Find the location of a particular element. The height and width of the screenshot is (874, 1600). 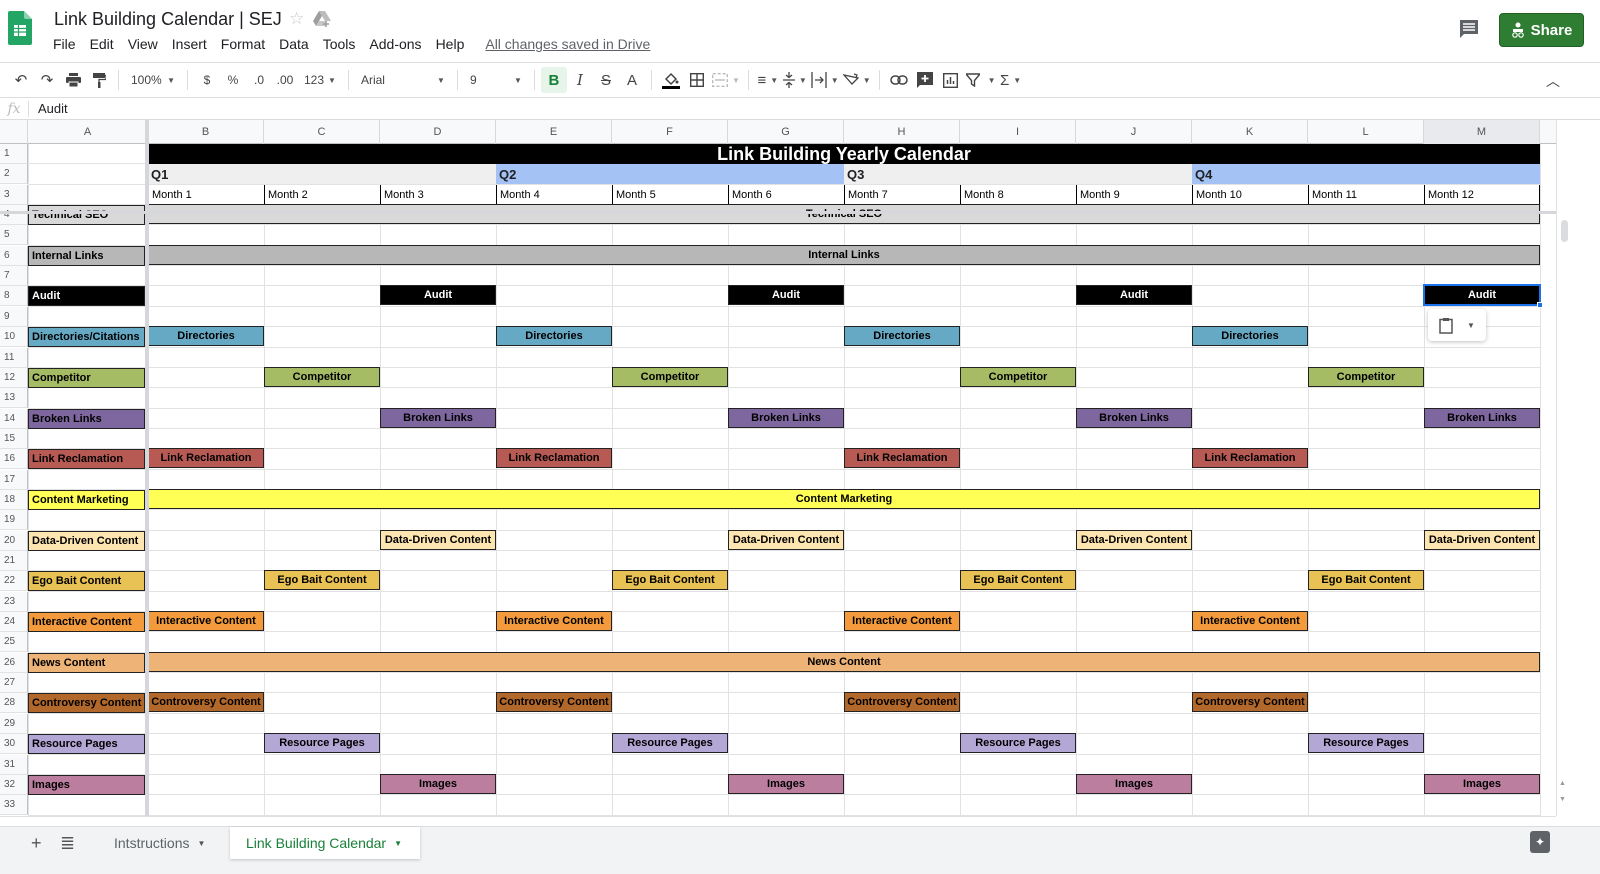

vertical-align-icon: ▼ is located at coordinates (795, 80).